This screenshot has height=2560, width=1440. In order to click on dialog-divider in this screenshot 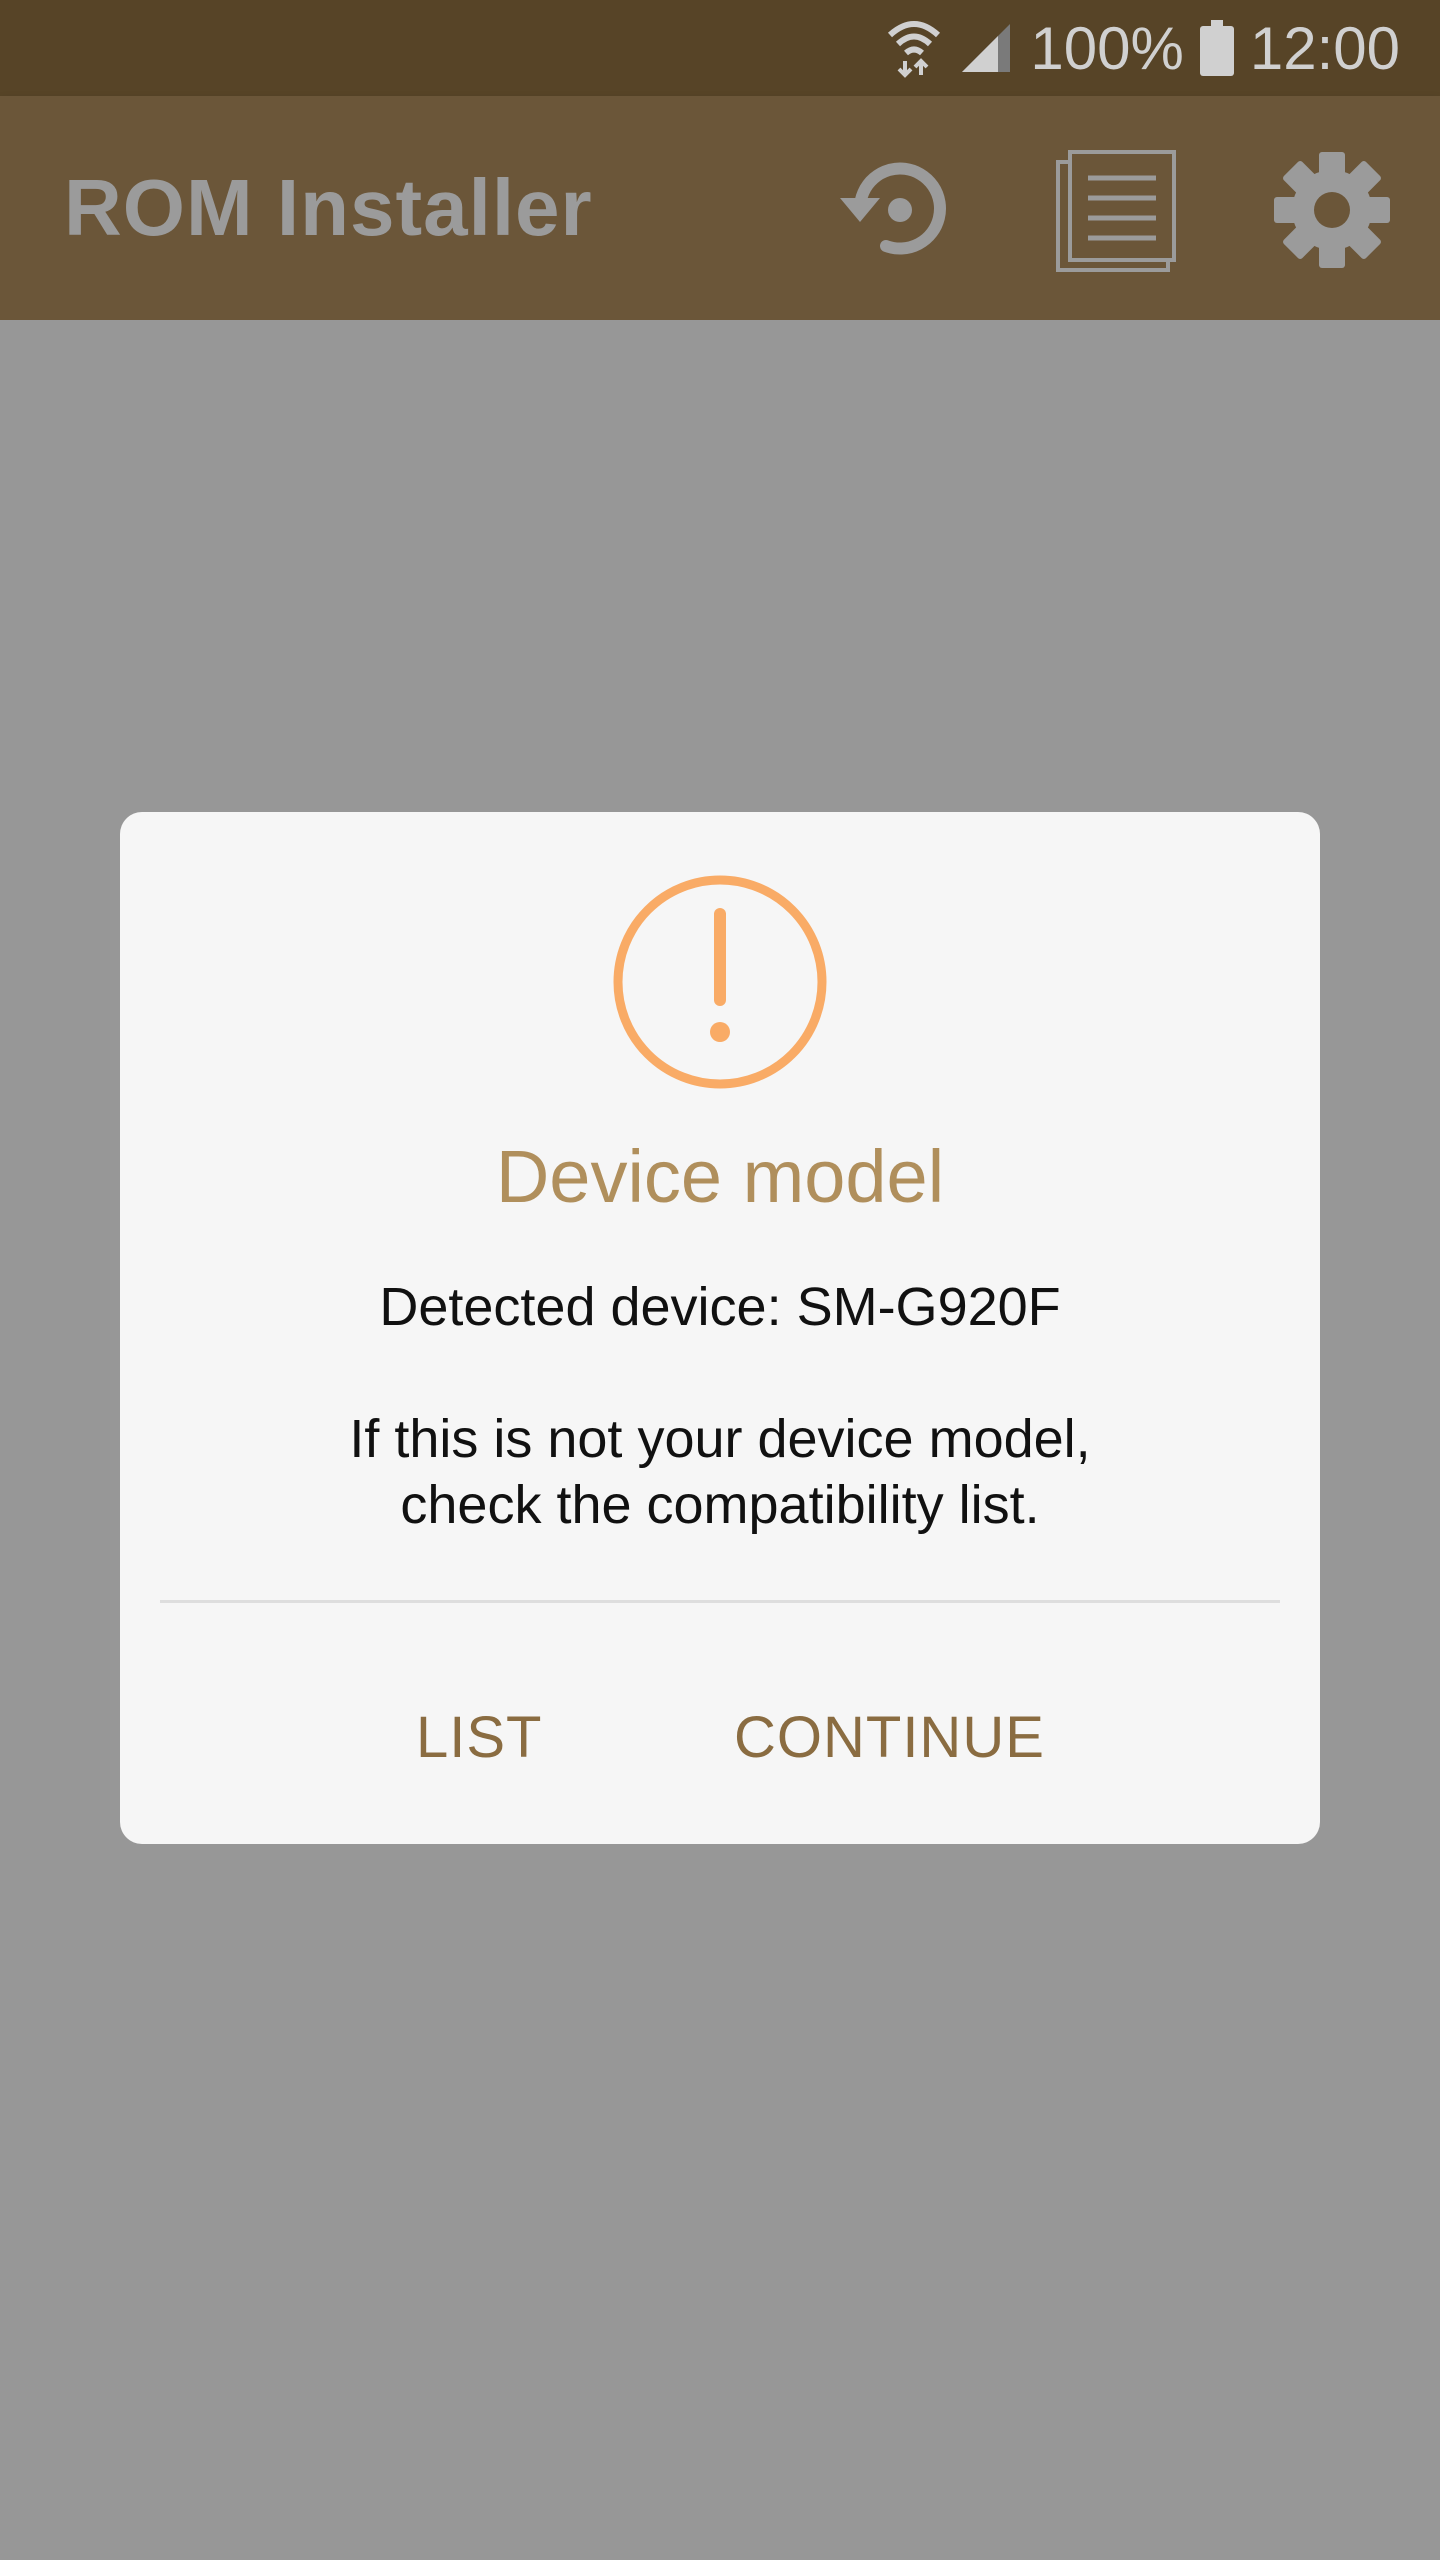, I will do `click(720, 1601)`.